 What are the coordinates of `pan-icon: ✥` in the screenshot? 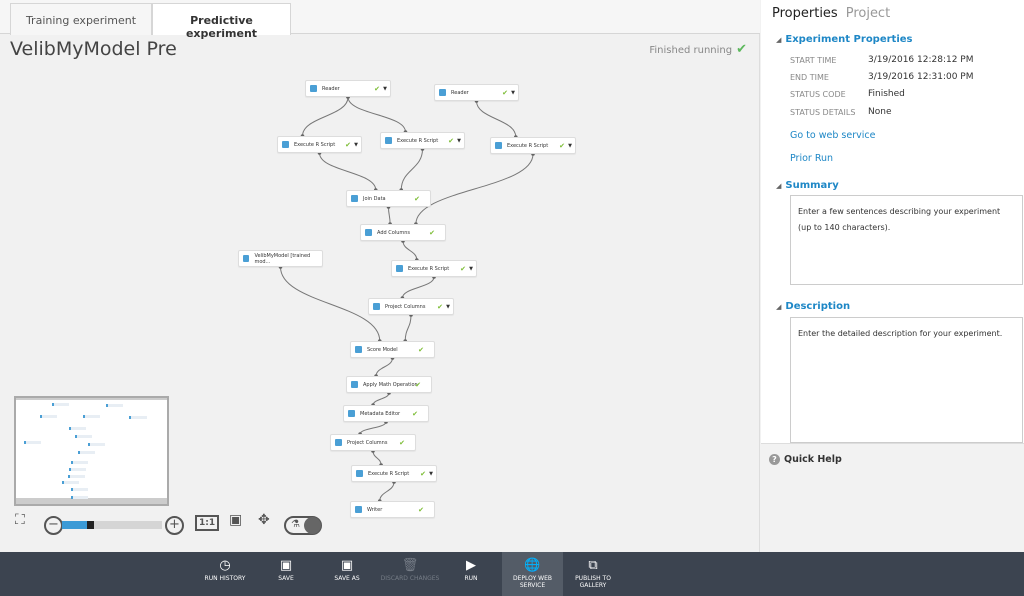 It's located at (264, 520).